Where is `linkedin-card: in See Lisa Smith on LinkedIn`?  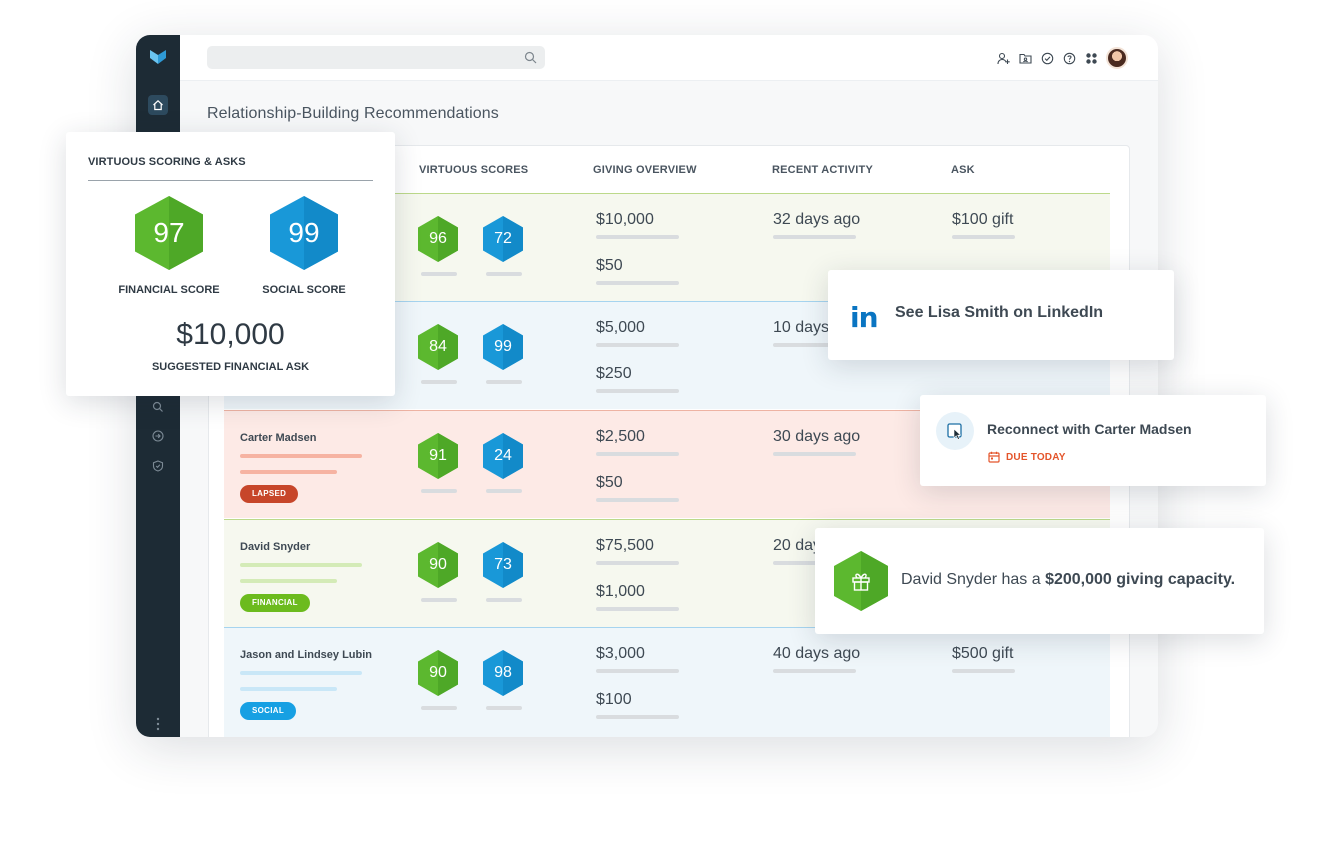 linkedin-card: in See Lisa Smith on LinkedIn is located at coordinates (1001, 315).